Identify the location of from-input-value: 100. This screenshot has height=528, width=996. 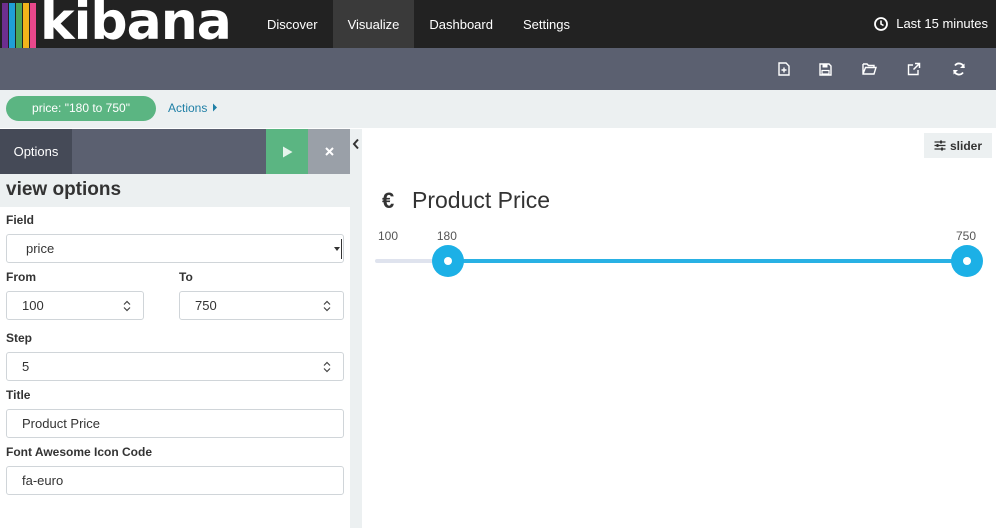
(33, 305).